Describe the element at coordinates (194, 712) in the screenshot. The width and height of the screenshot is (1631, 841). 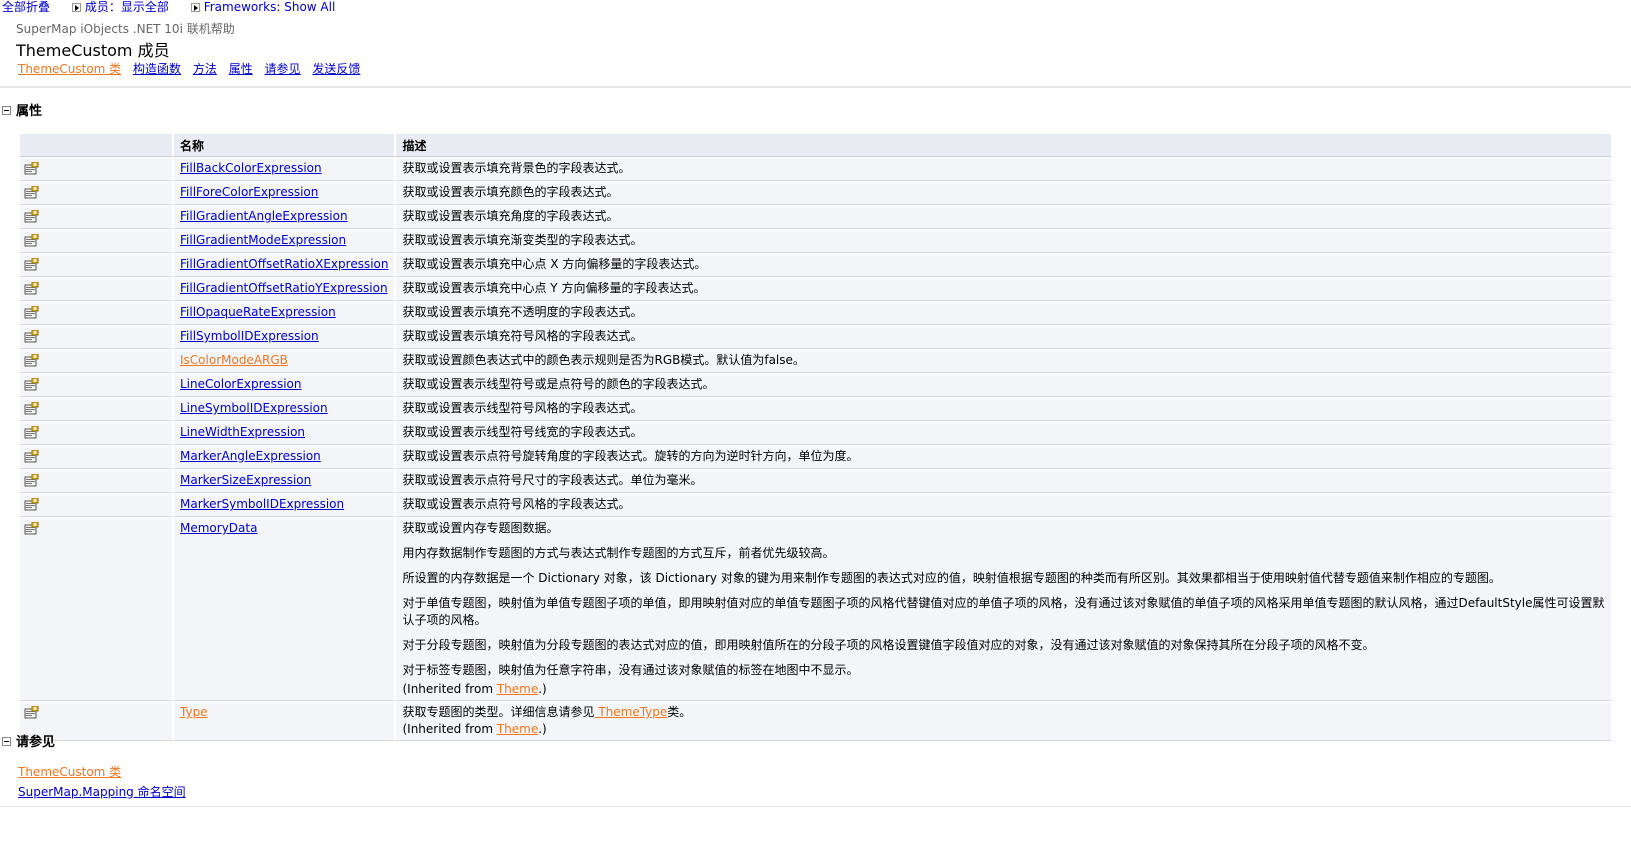
I see `property-link: Type` at that location.